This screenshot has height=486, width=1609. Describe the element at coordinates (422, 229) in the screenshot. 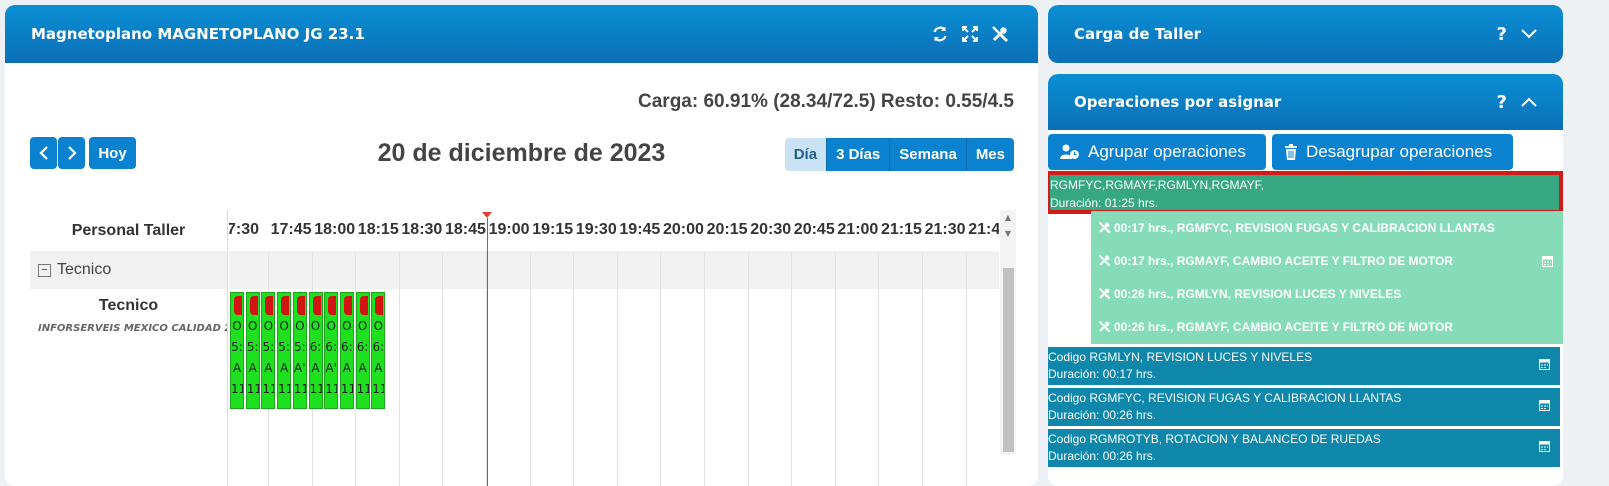

I see `time-tick: 18:30` at that location.